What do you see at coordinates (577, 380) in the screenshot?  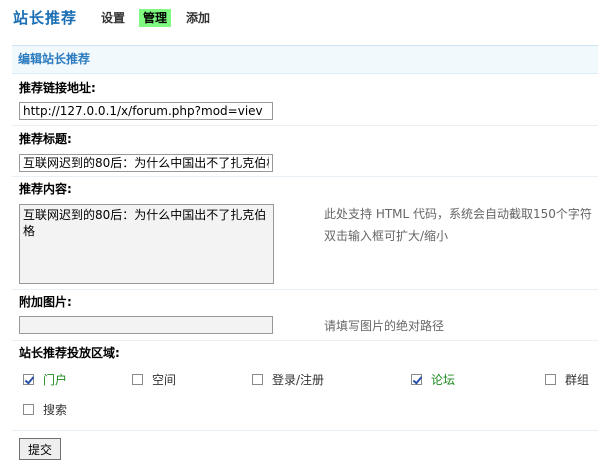 I see `area-option-label: 群组` at bounding box center [577, 380].